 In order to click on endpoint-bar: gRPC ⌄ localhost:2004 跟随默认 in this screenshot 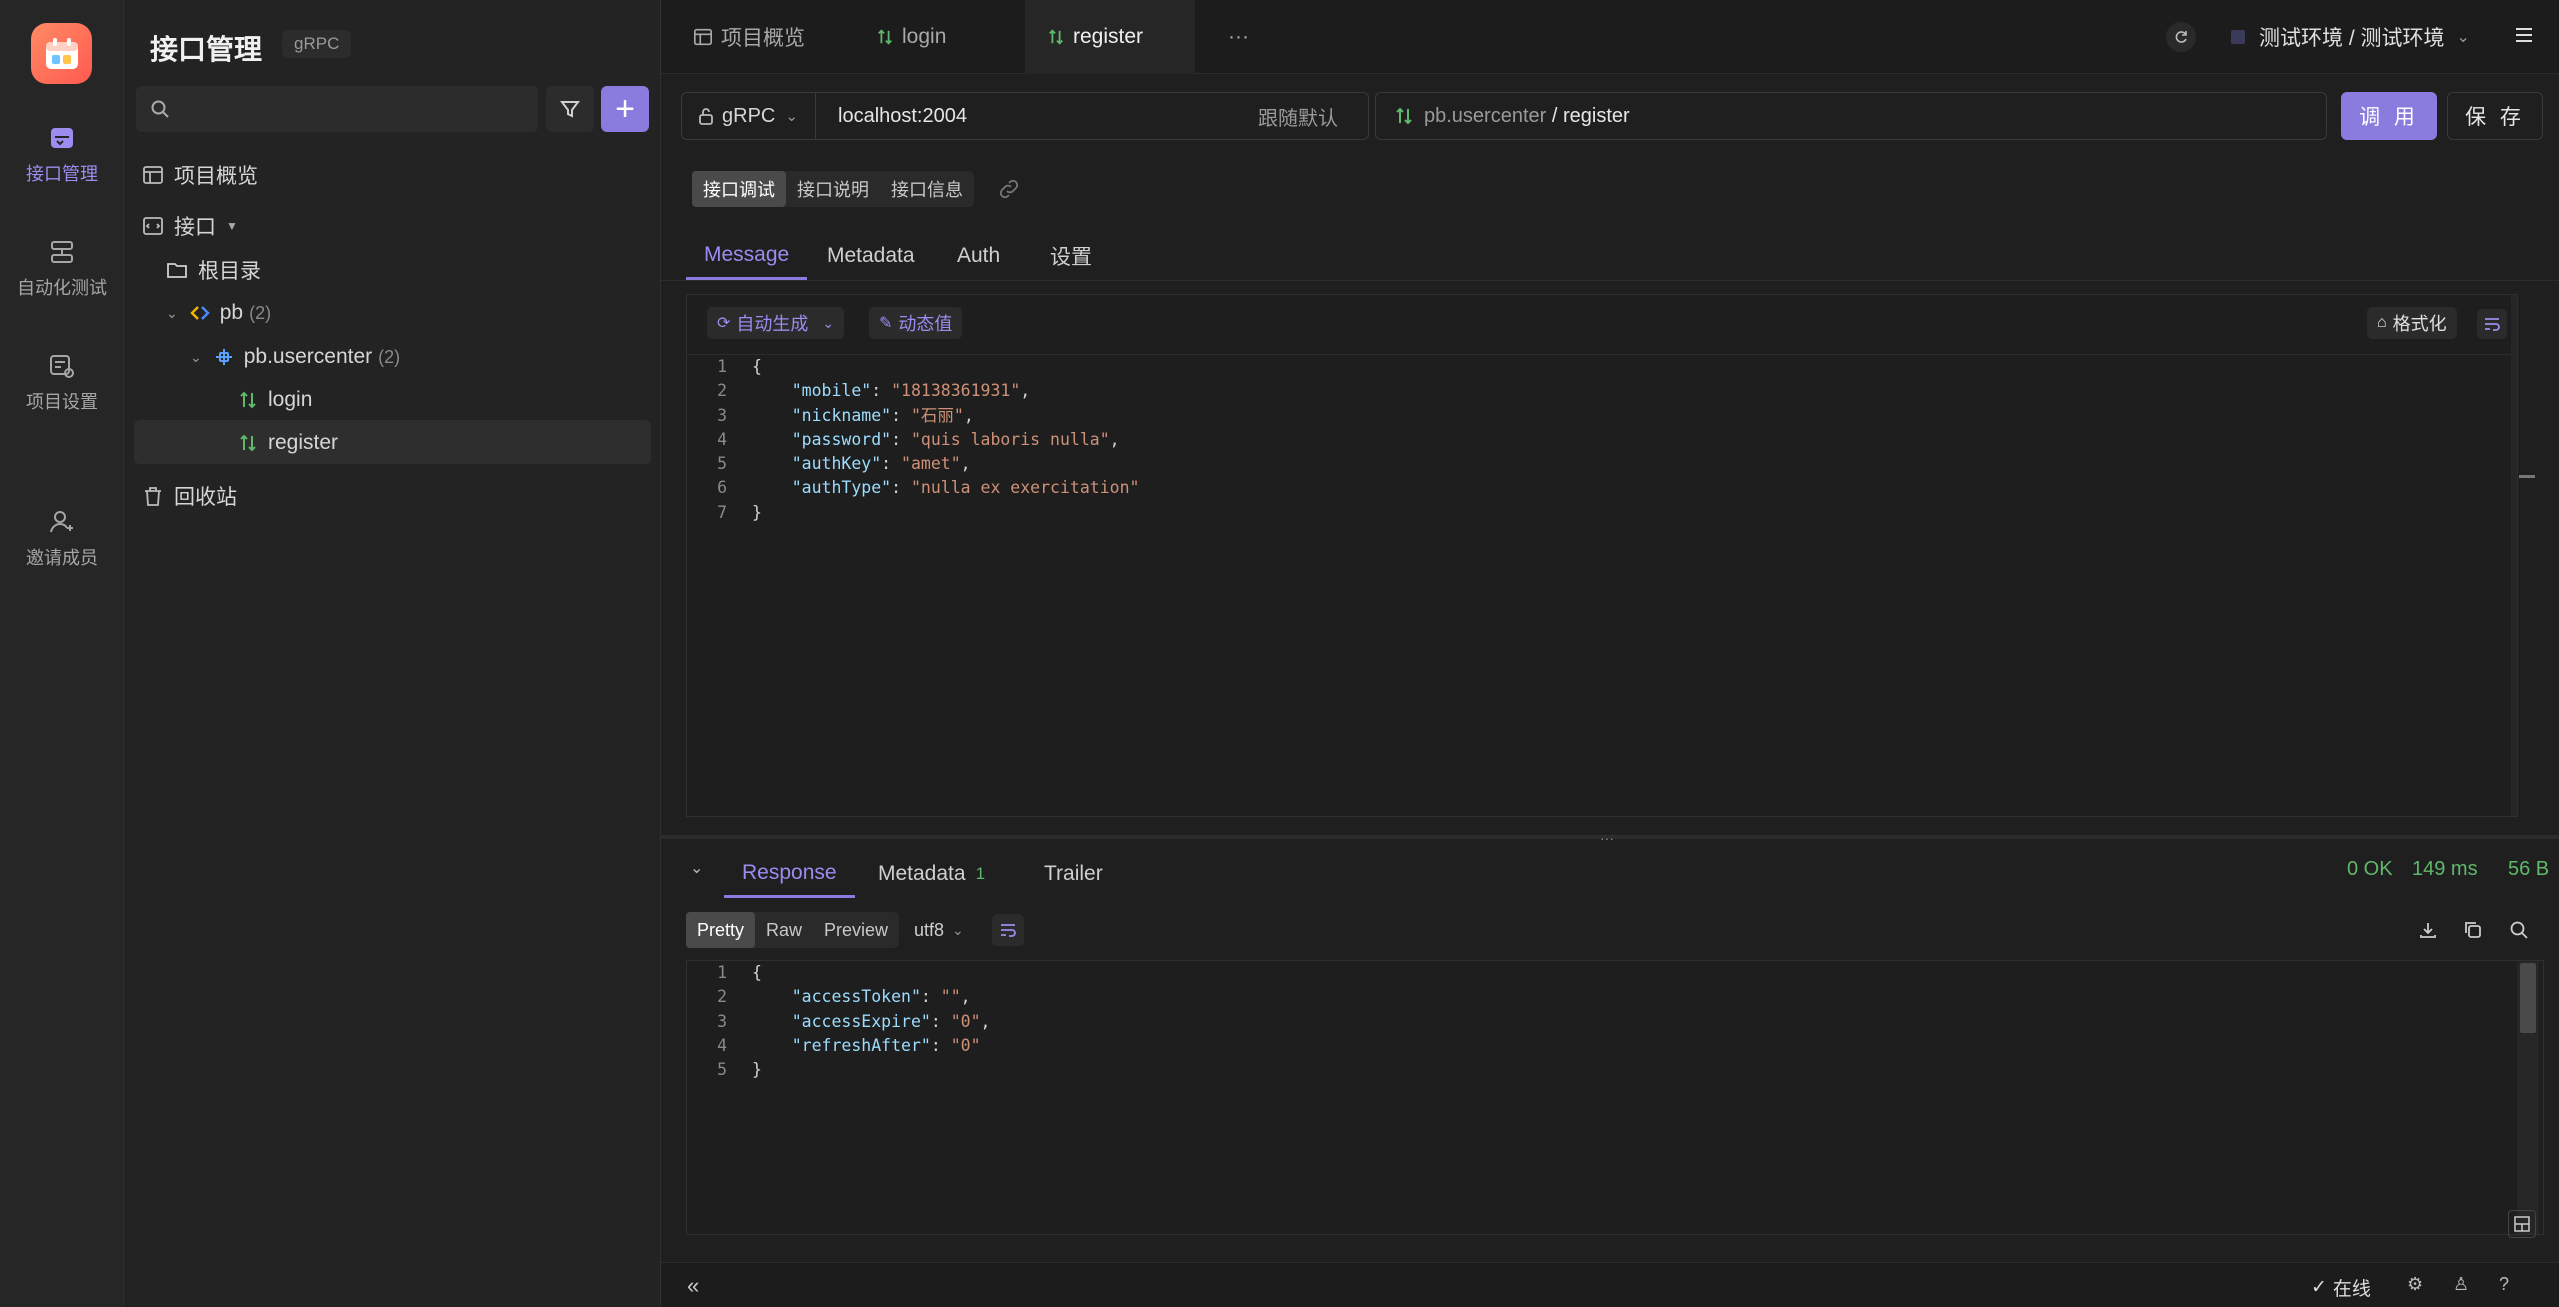, I will do `click(1025, 116)`.